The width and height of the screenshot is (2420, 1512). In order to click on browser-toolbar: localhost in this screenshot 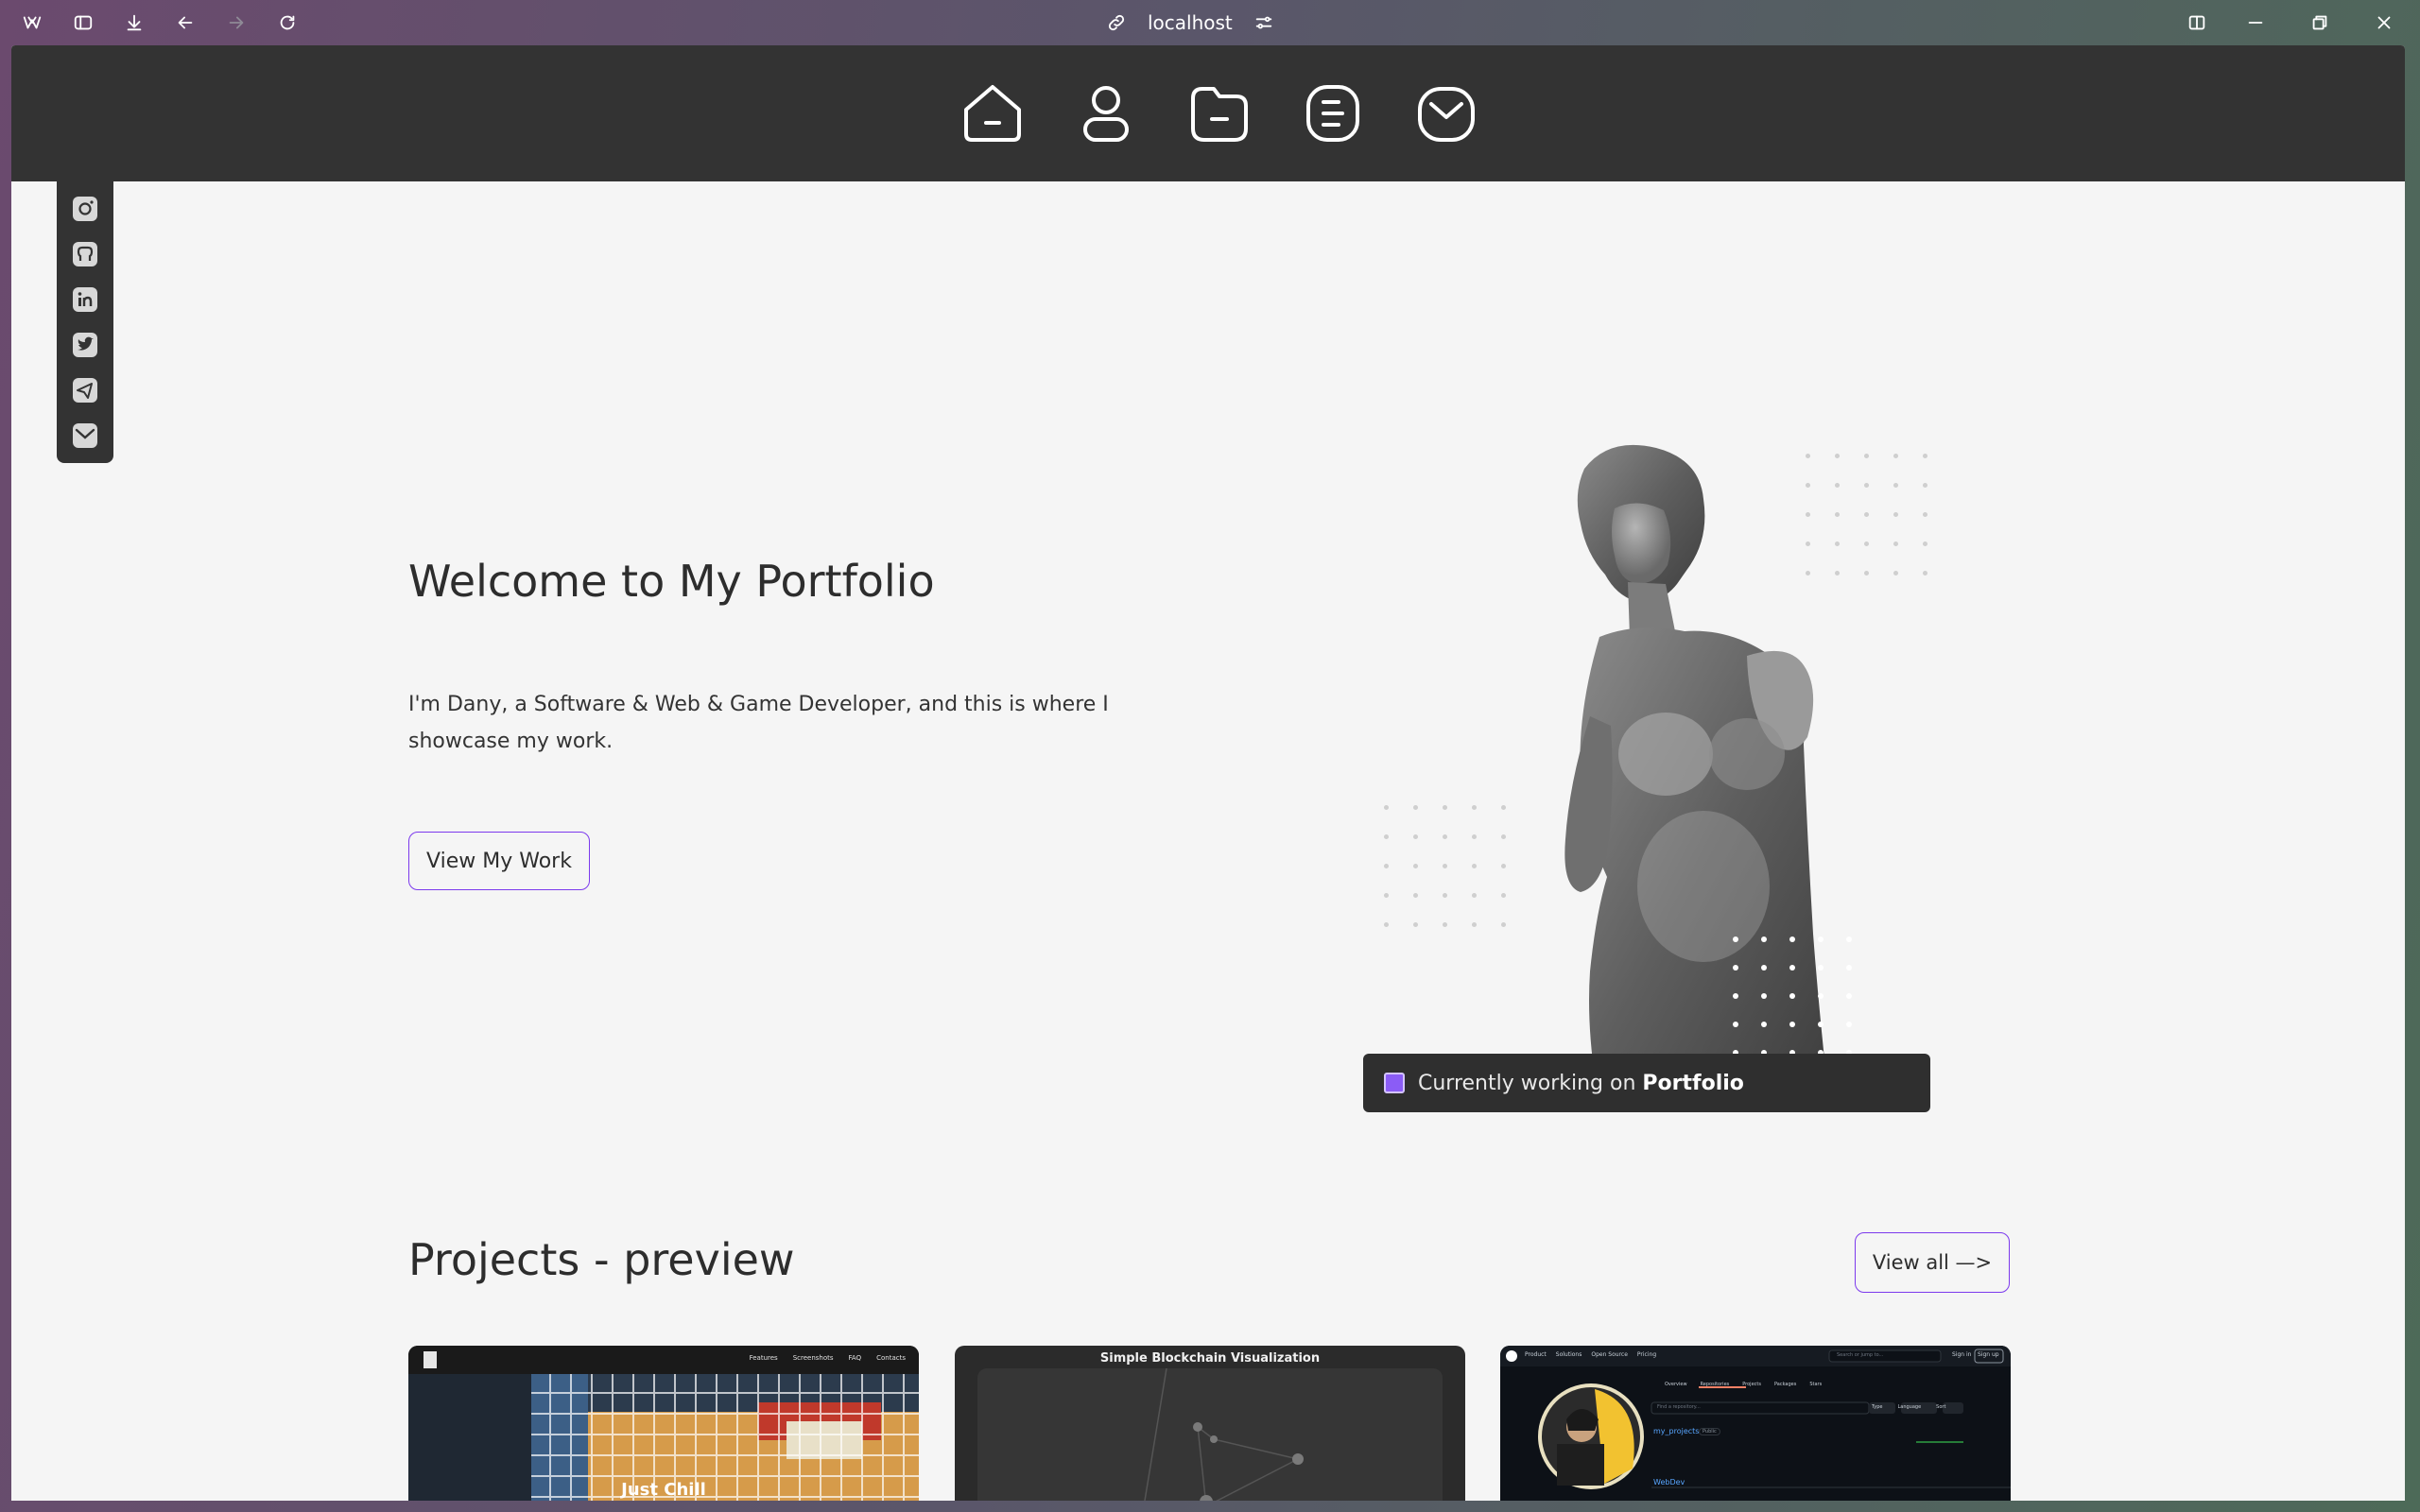, I will do `click(1210, 22)`.